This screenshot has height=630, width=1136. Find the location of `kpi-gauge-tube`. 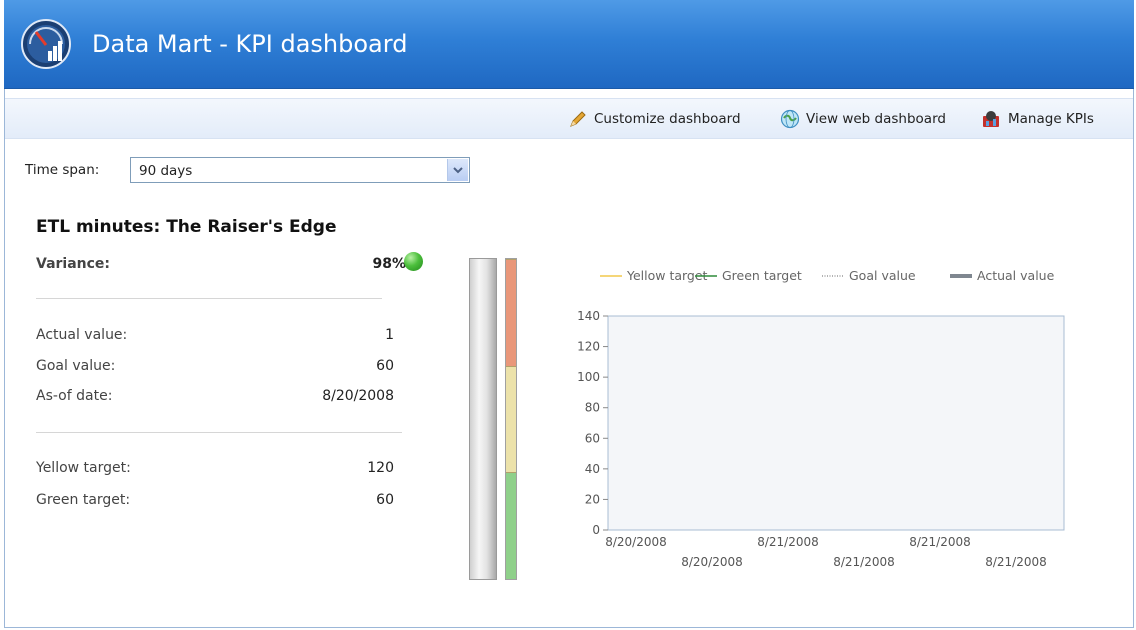

kpi-gauge-tube is located at coordinates (483, 419).